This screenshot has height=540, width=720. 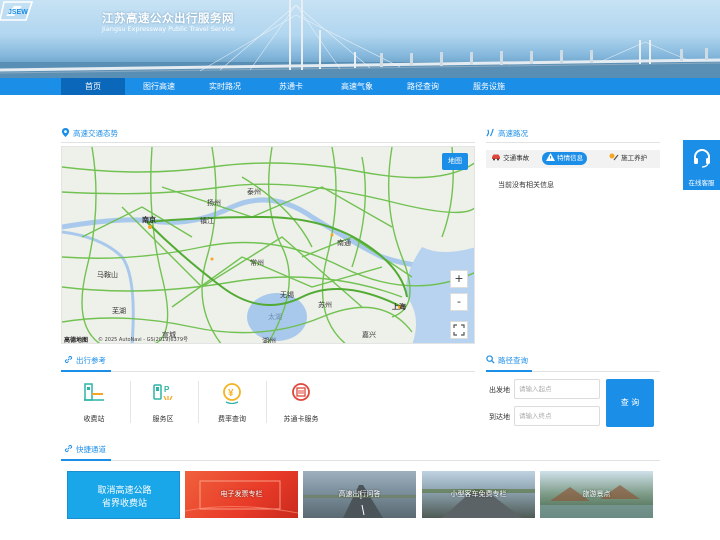 What do you see at coordinates (526, 185) in the screenshot?
I see `road-status-message: 当前没有相关信息` at bounding box center [526, 185].